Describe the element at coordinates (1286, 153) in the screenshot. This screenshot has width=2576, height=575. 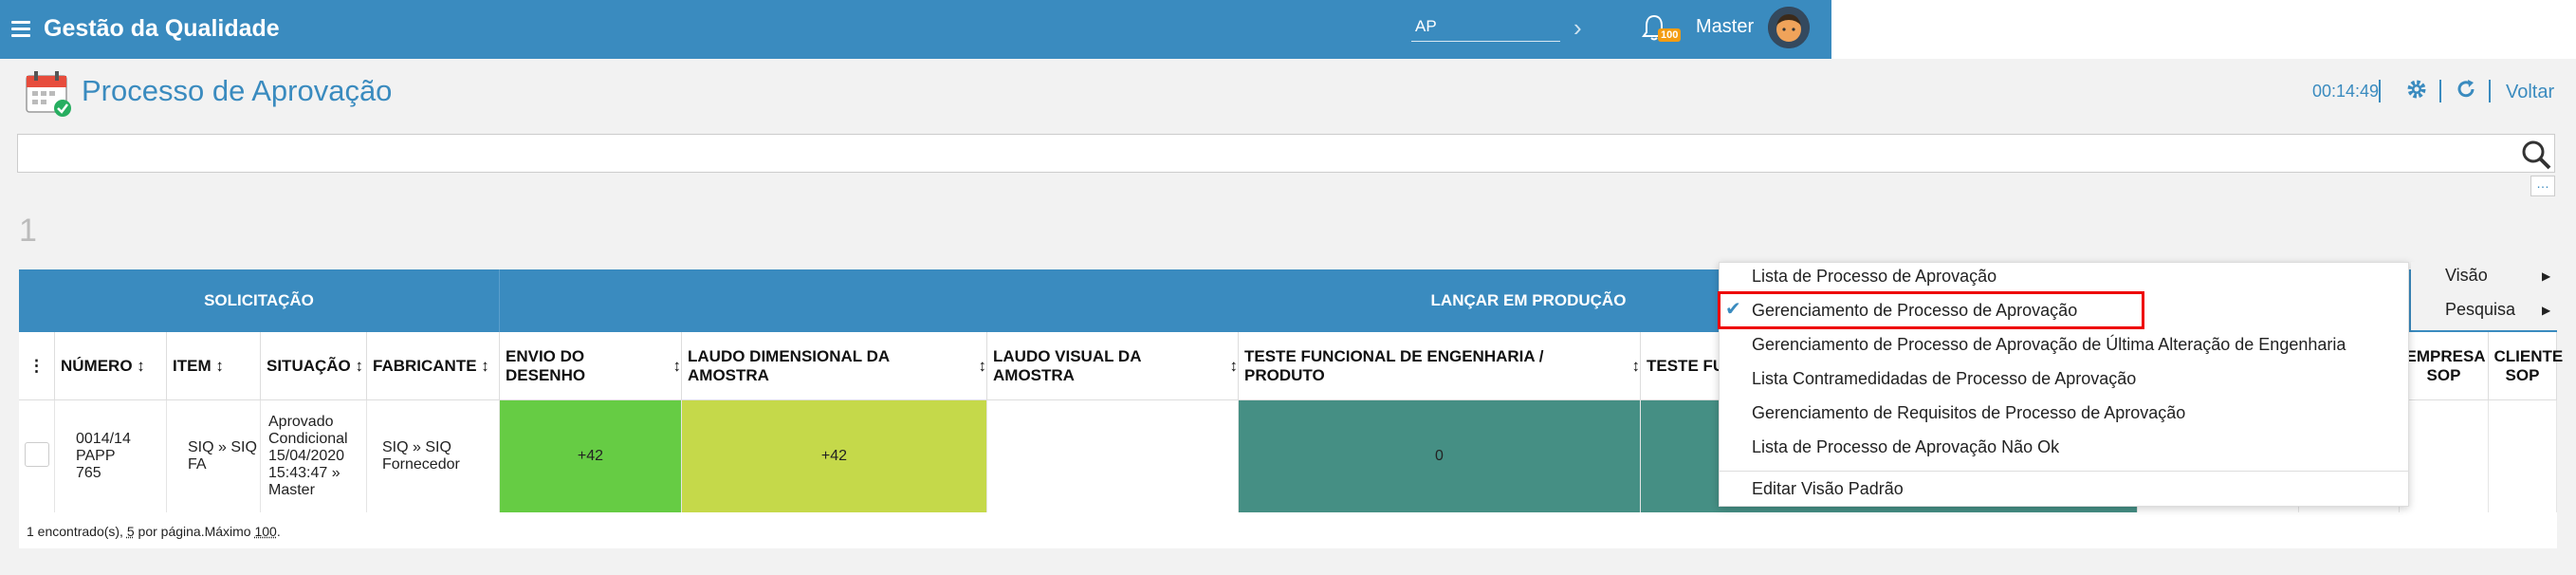
I see `grid-search-input` at that location.